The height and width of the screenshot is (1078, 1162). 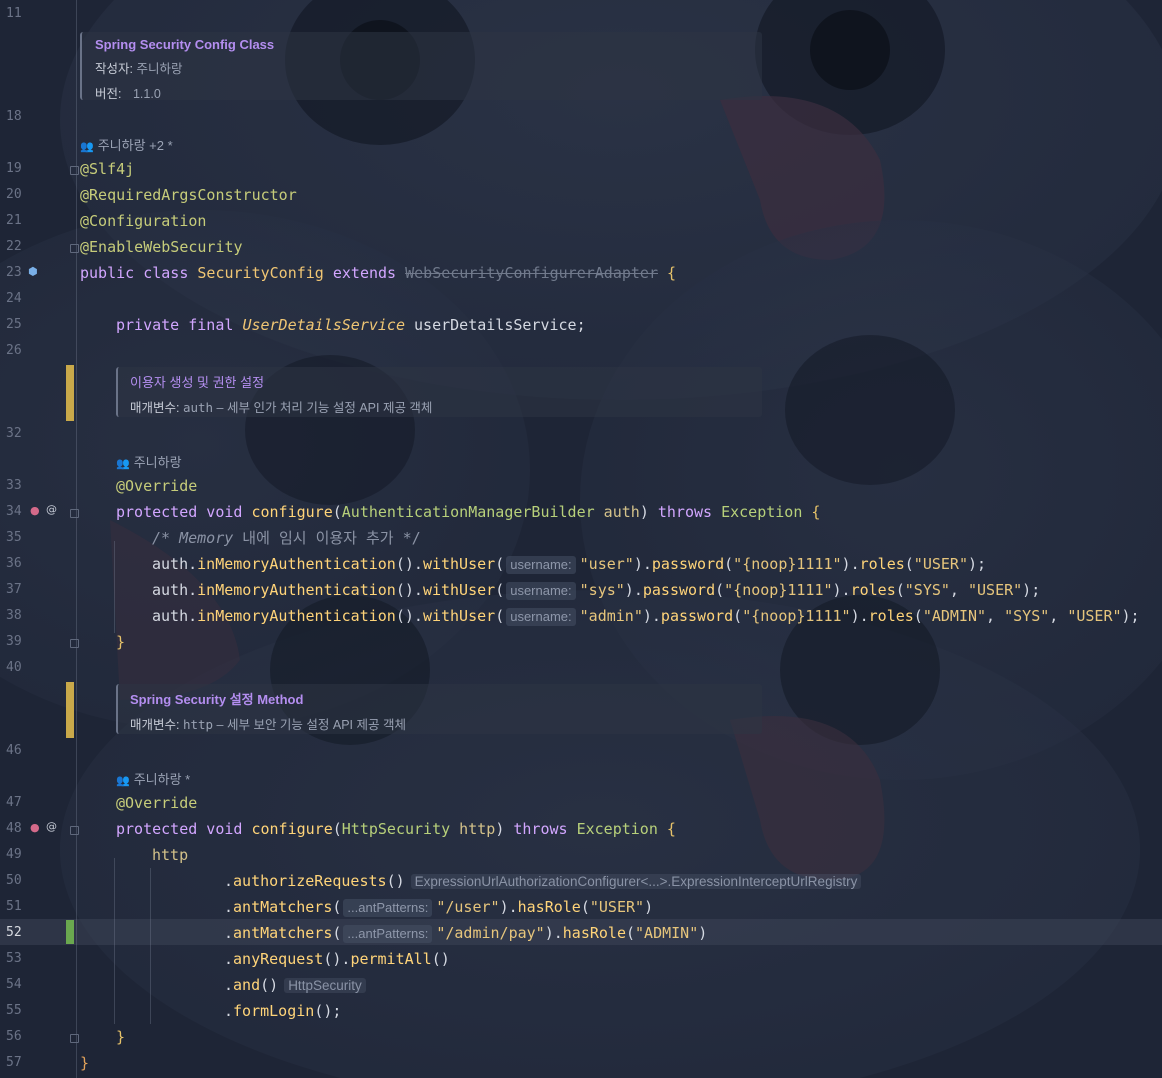 I want to click on line-number: 46, so click(x=14, y=750).